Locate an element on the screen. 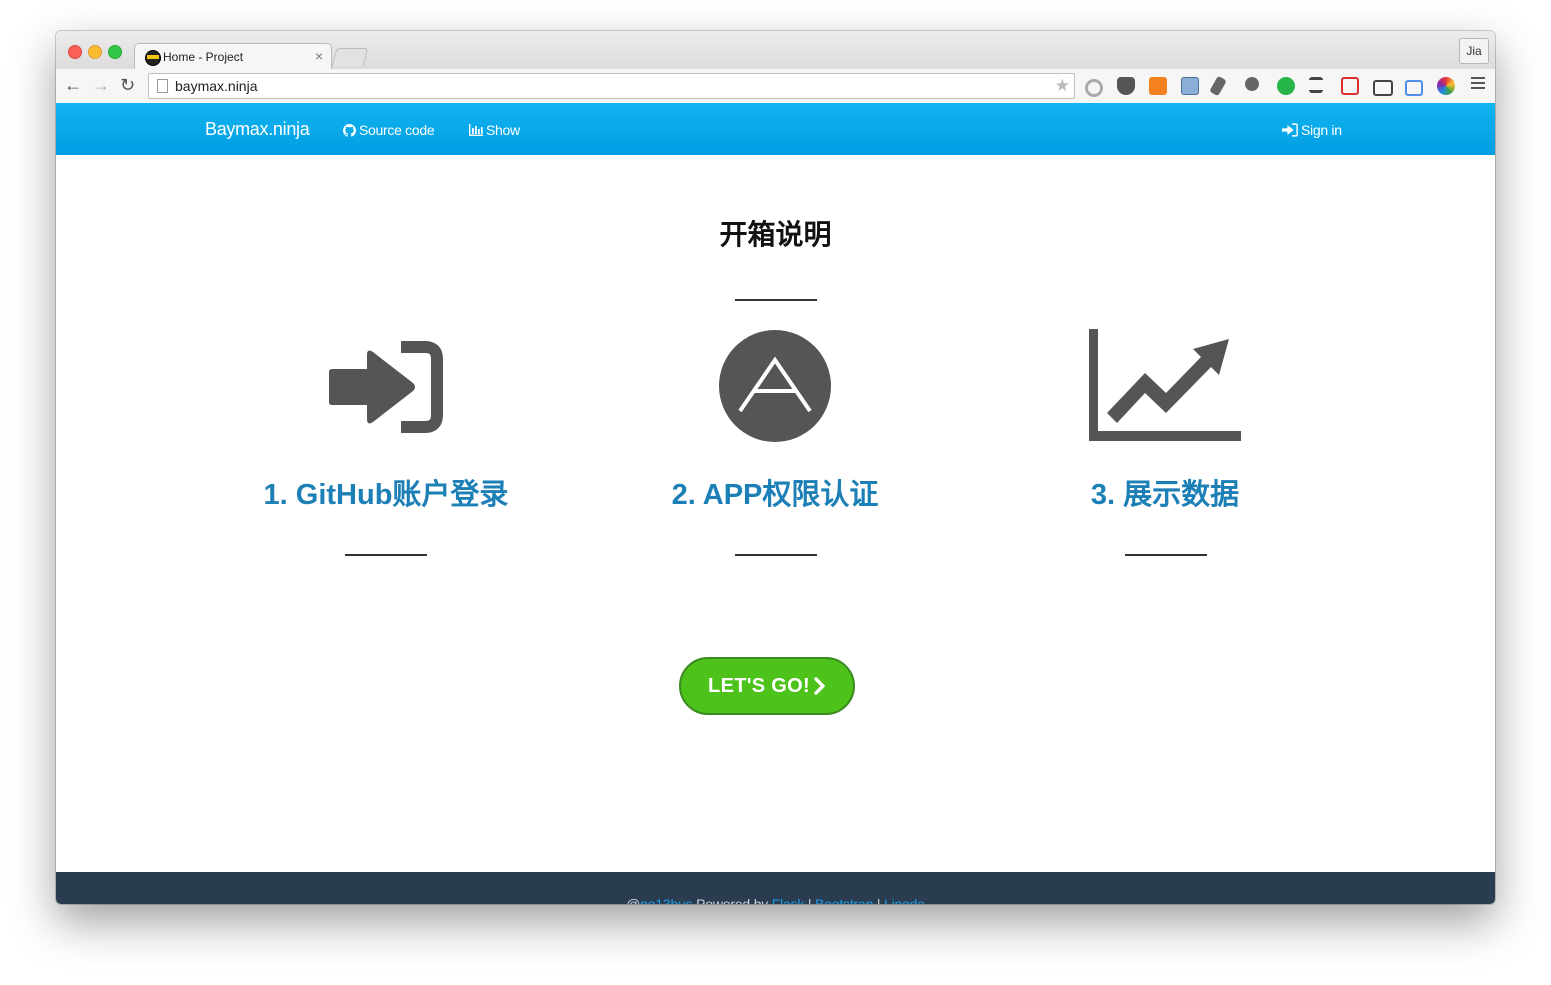 The width and height of the screenshot is (1551, 985). feature-app-auth: 2. APP权限认证 is located at coordinates (775, 420).